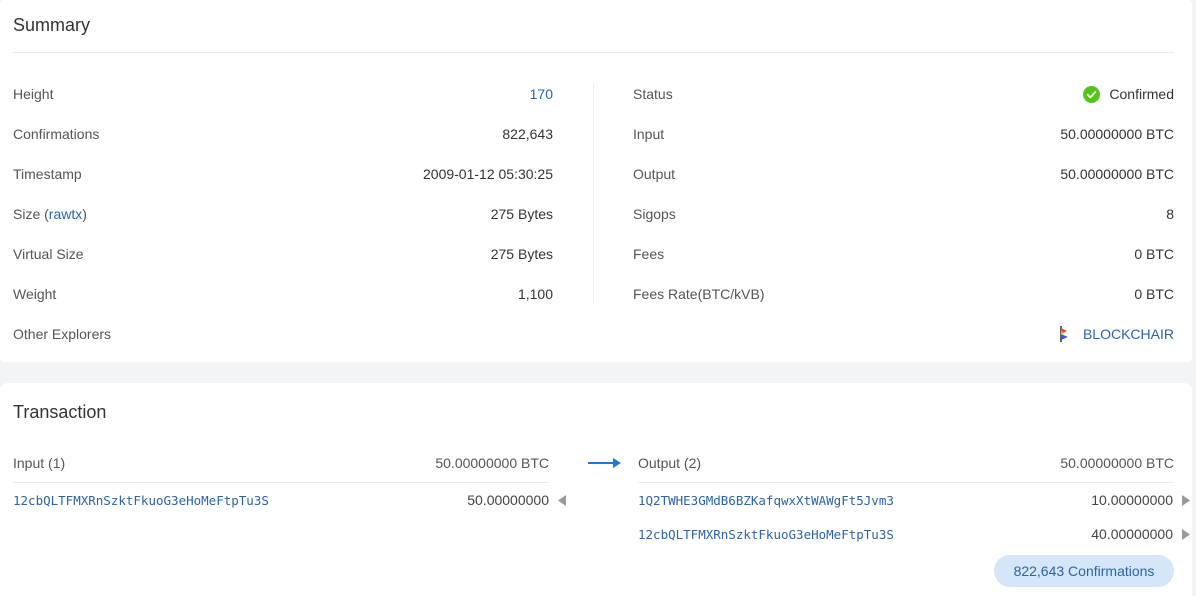  What do you see at coordinates (1154, 254) in the screenshot?
I see `fees-value: 0 BTC` at bounding box center [1154, 254].